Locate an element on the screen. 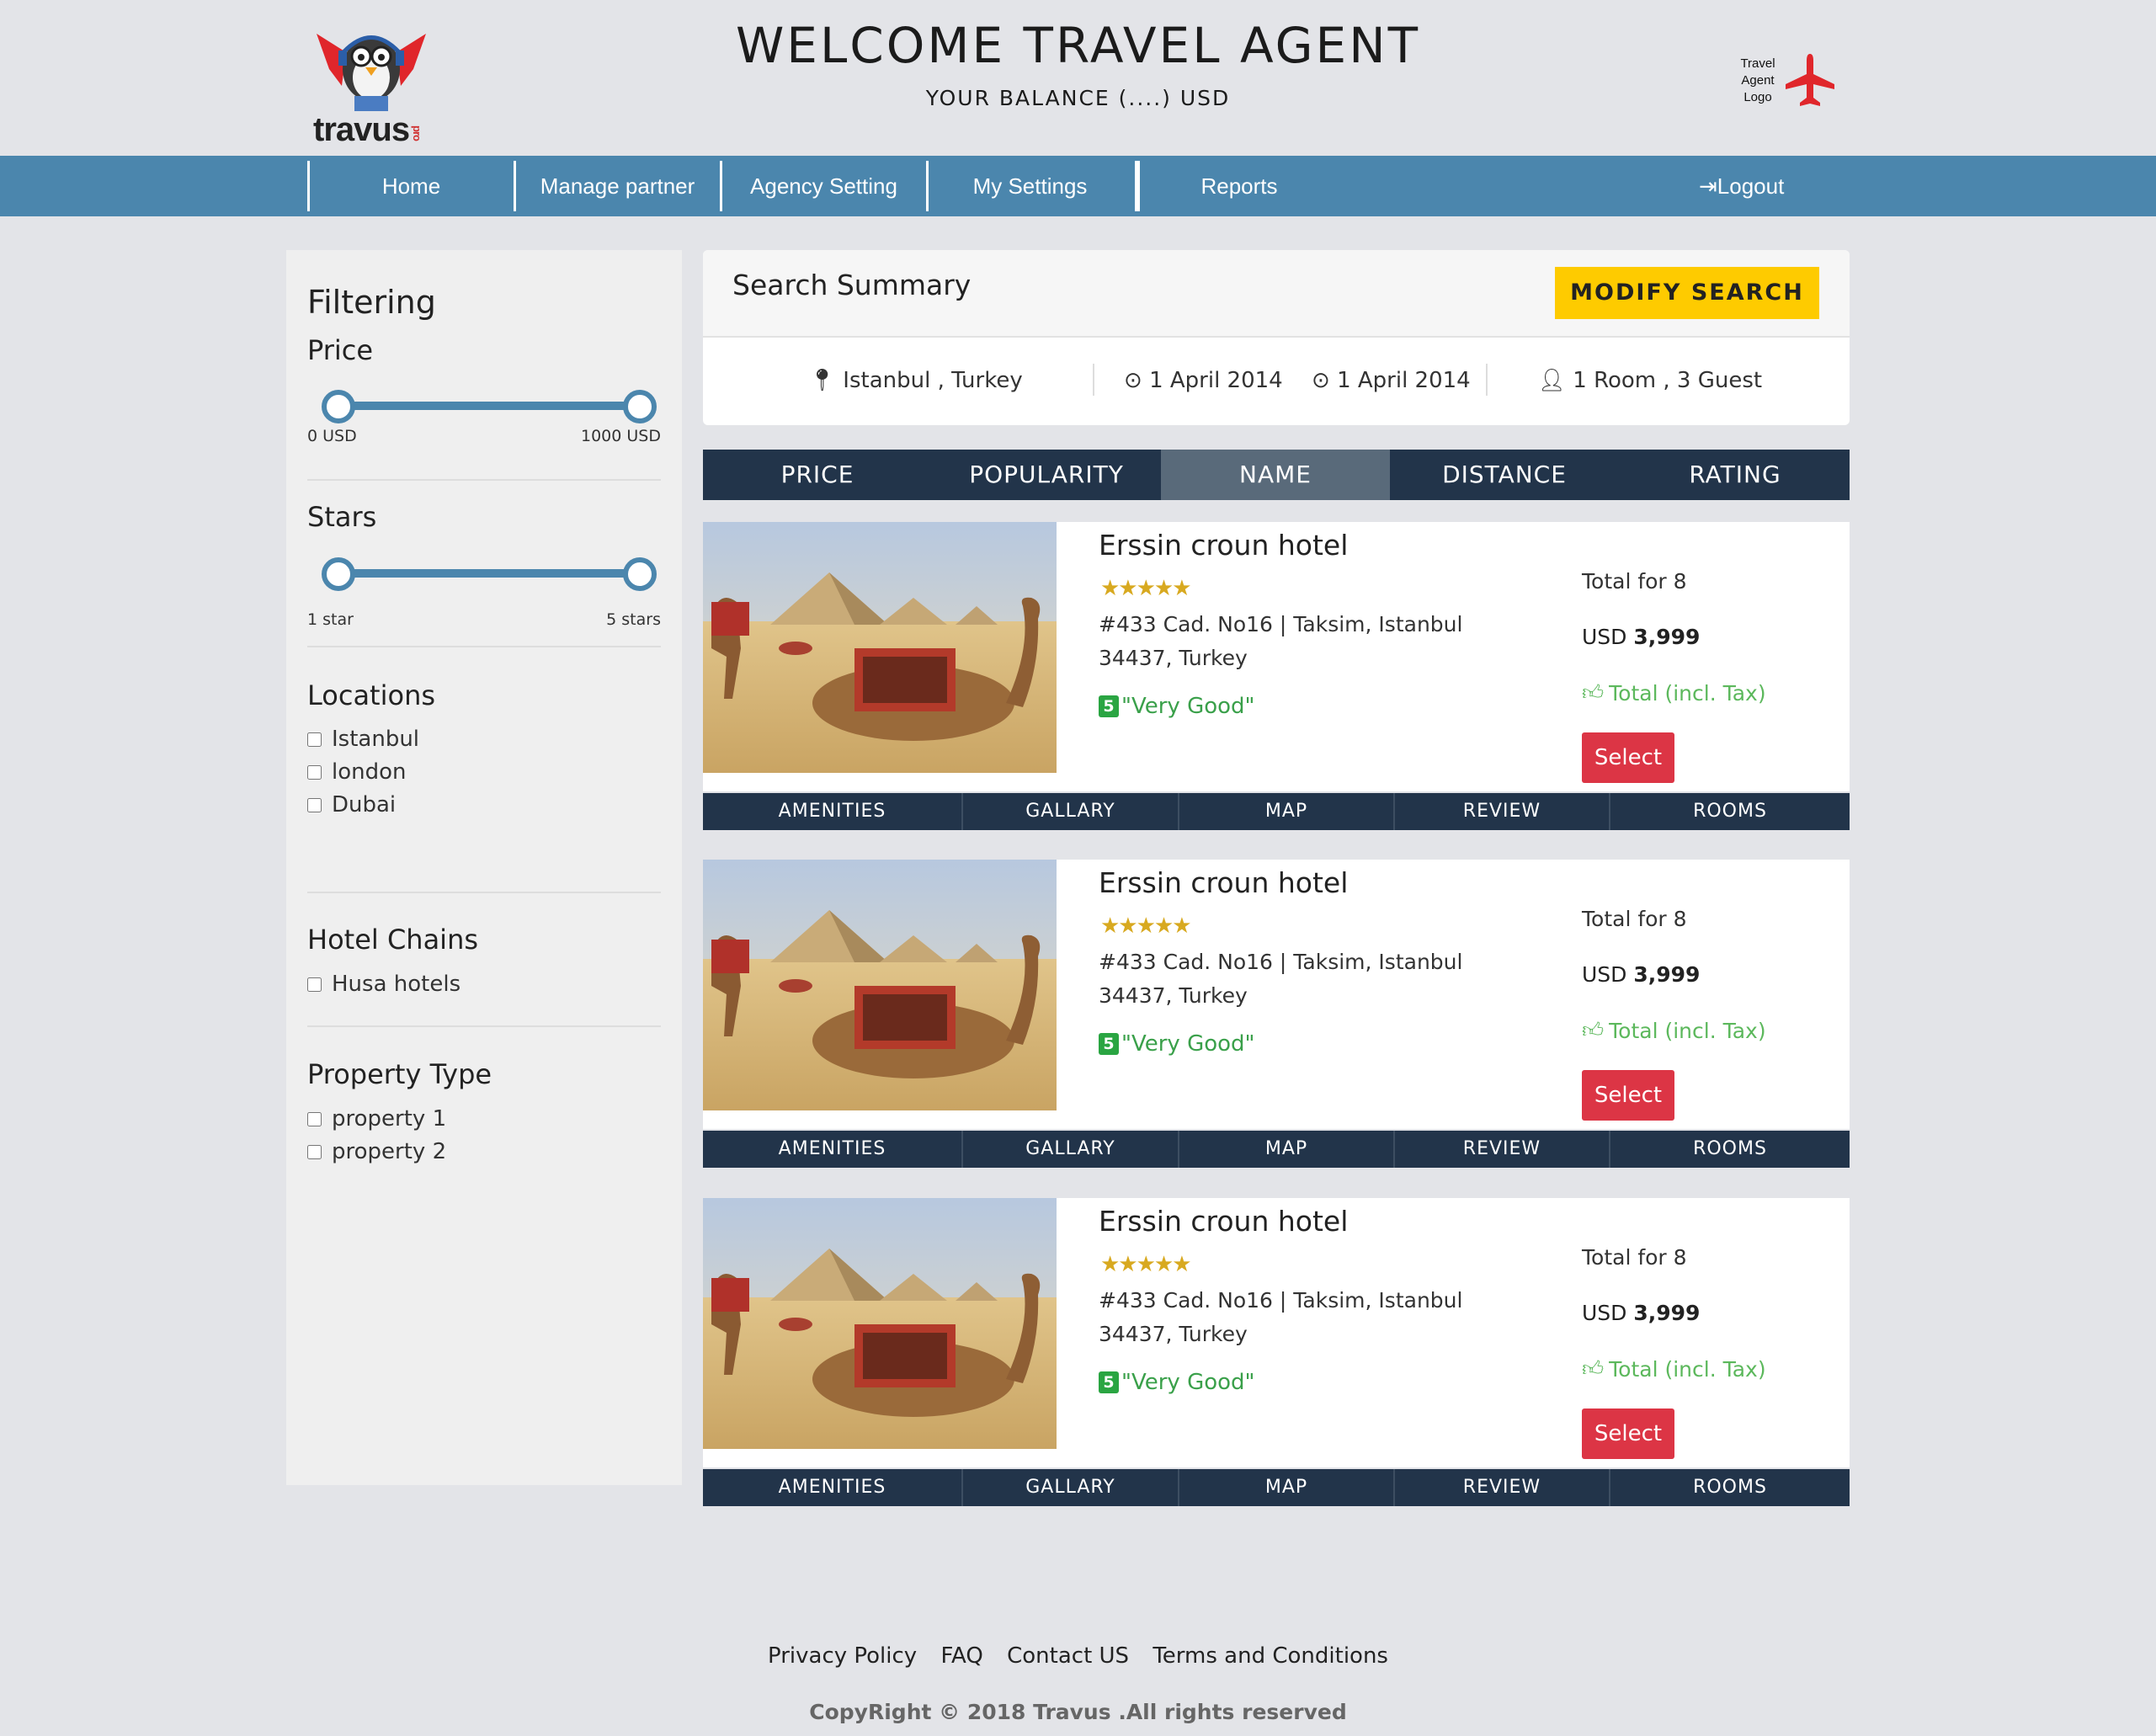 The image size is (2156, 1736). price-slider-track is located at coordinates (487, 406).